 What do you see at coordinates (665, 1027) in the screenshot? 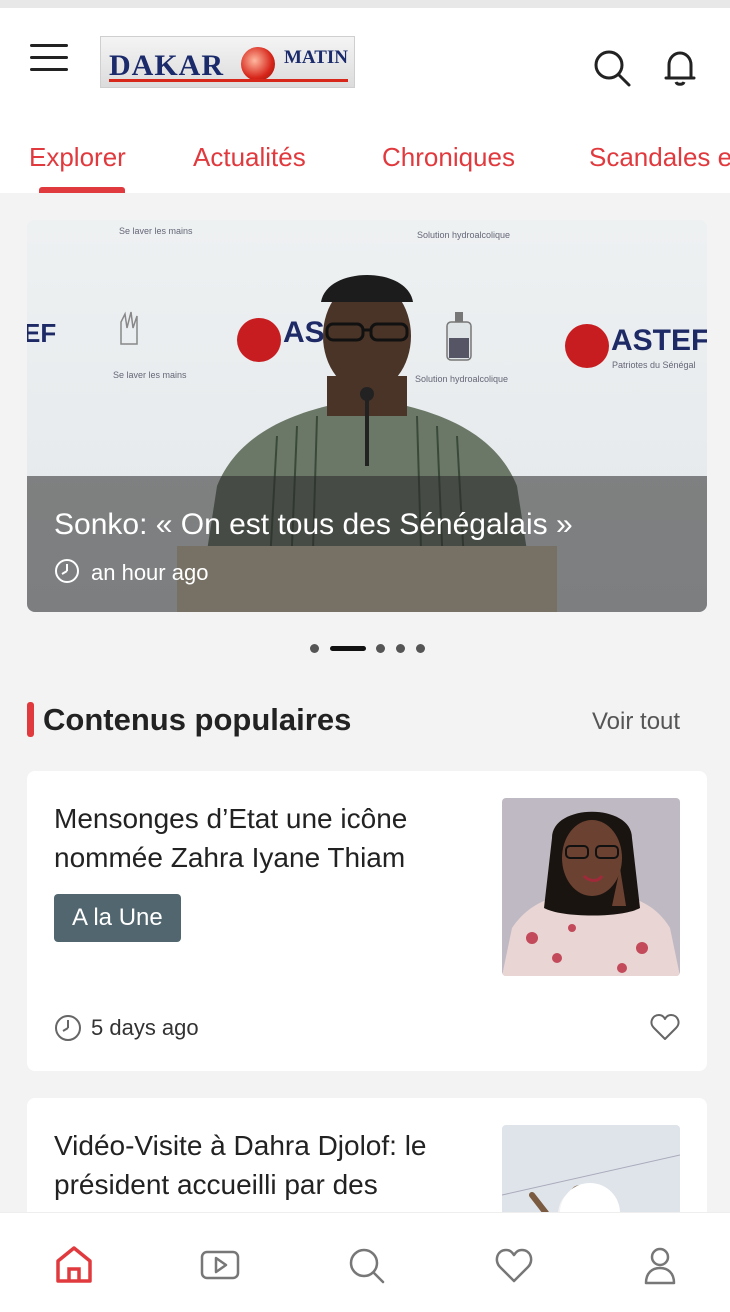
I see `favorite-heart-icon` at bounding box center [665, 1027].